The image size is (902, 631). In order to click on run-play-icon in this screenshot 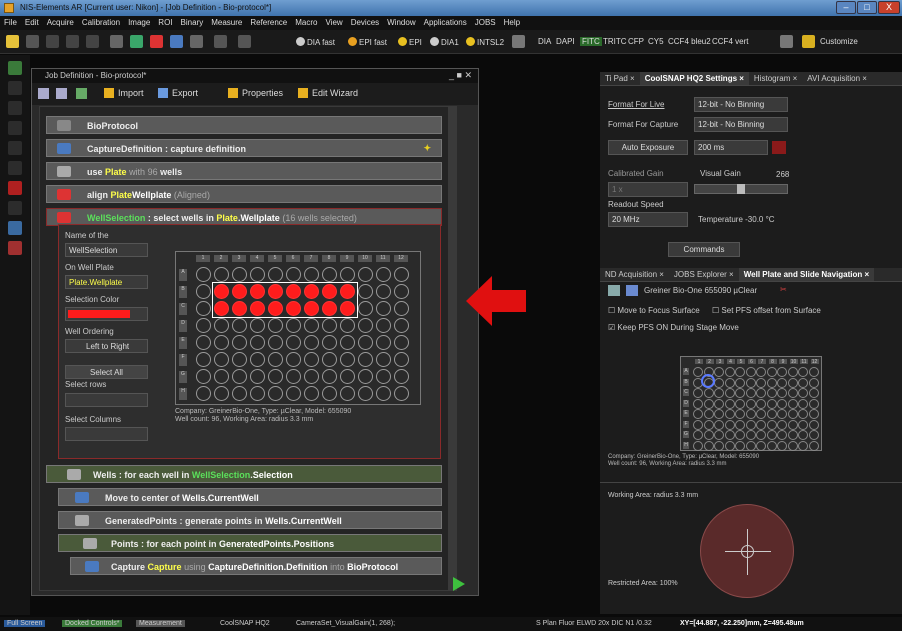, I will do `click(459, 584)`.